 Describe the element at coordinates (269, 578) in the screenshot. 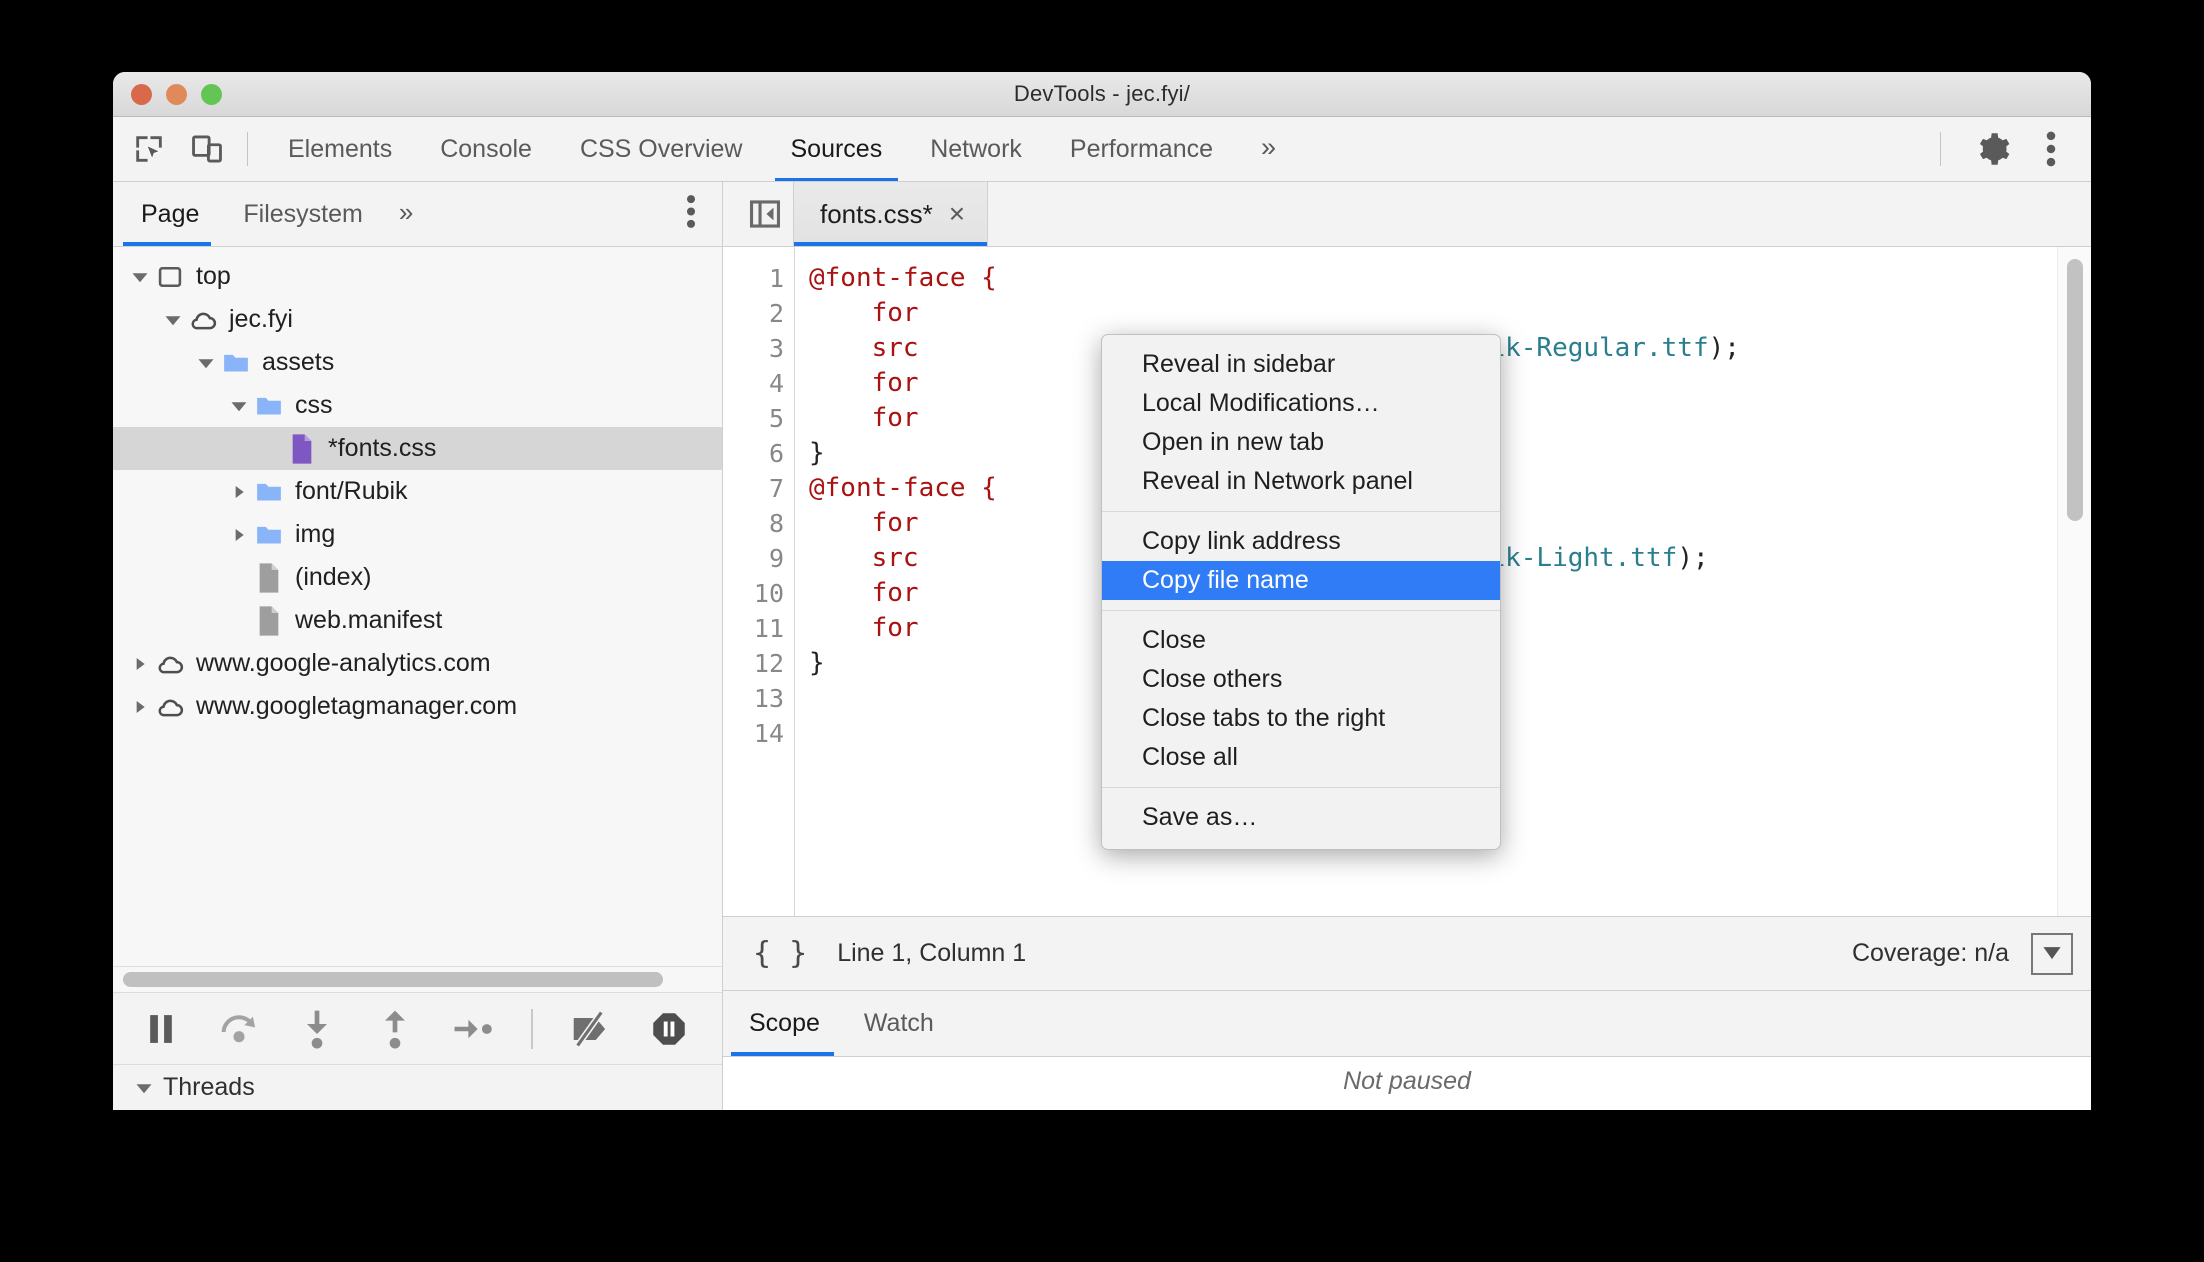

I see `doc-icon` at that location.